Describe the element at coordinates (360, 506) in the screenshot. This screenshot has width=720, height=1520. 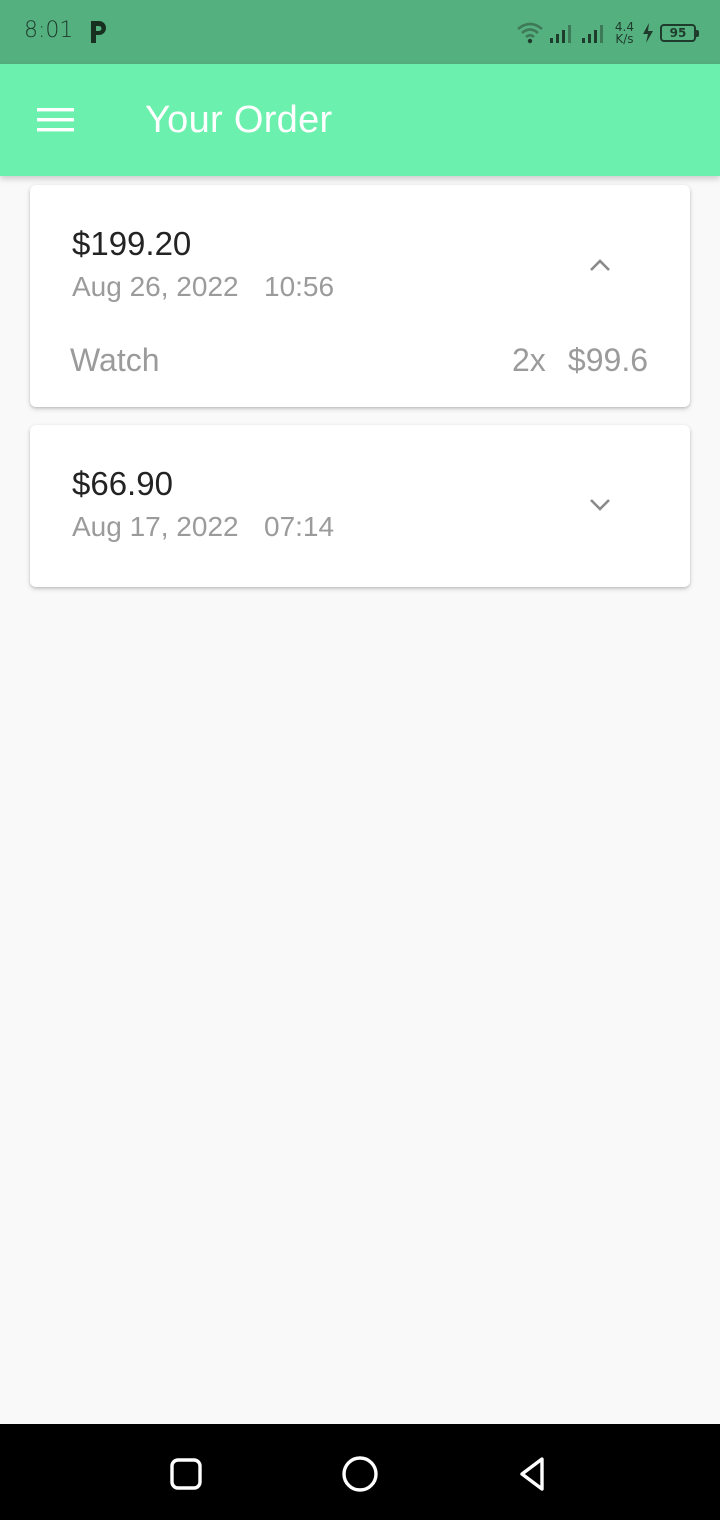
I see `order-card: $66.90 Aug 17, 2022 07:14` at that location.